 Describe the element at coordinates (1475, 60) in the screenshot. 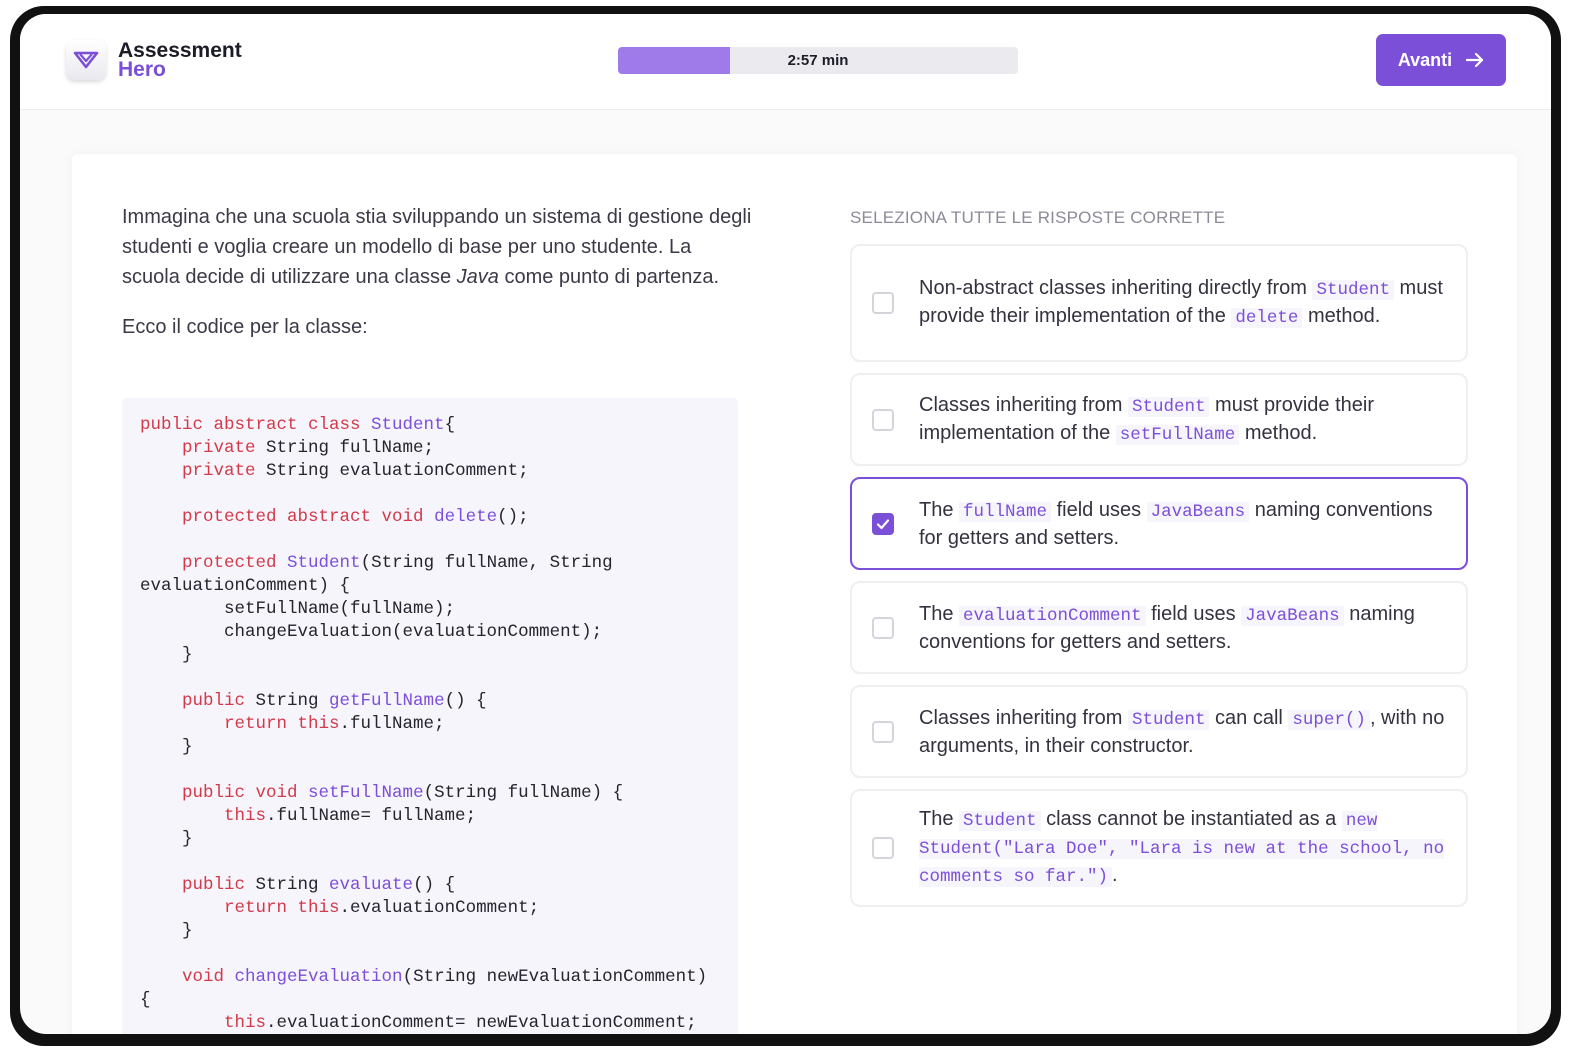

I see `arrow-right-icon` at that location.